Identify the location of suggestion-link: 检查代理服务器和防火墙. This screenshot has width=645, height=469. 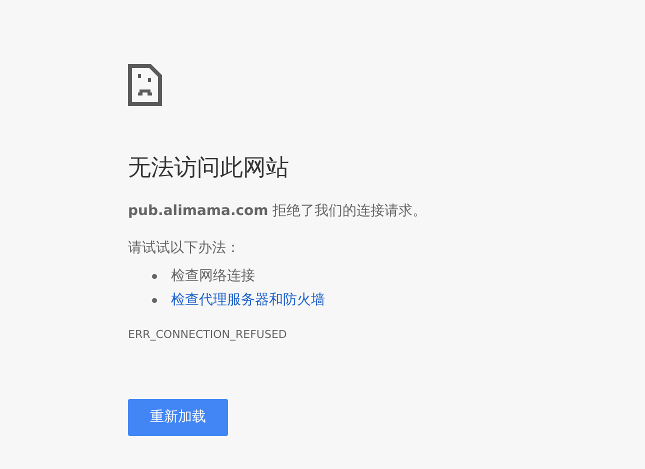
(248, 301).